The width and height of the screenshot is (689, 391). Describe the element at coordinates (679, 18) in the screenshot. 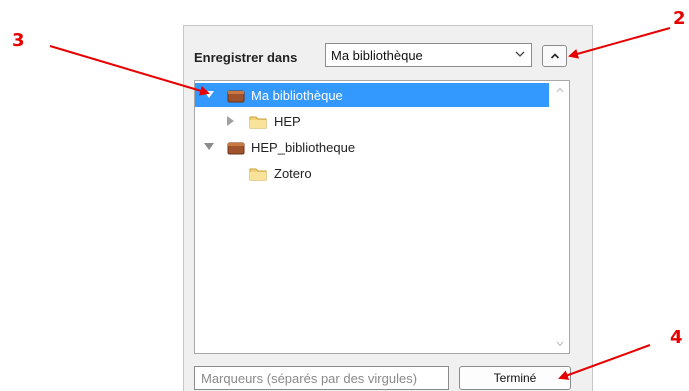

I see `callout-2: 2` at that location.